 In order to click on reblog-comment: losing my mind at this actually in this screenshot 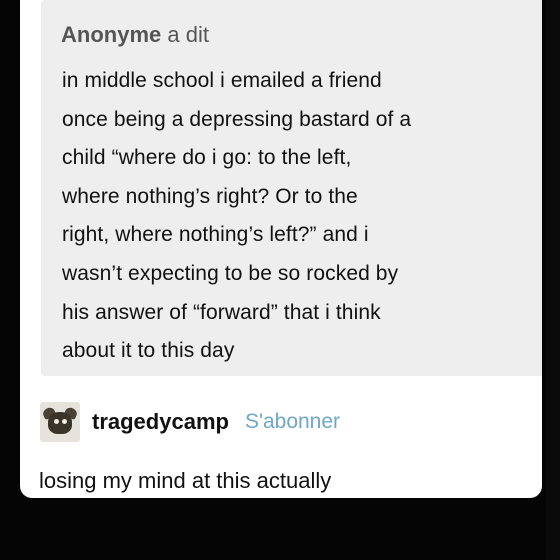, I will do `click(185, 480)`.